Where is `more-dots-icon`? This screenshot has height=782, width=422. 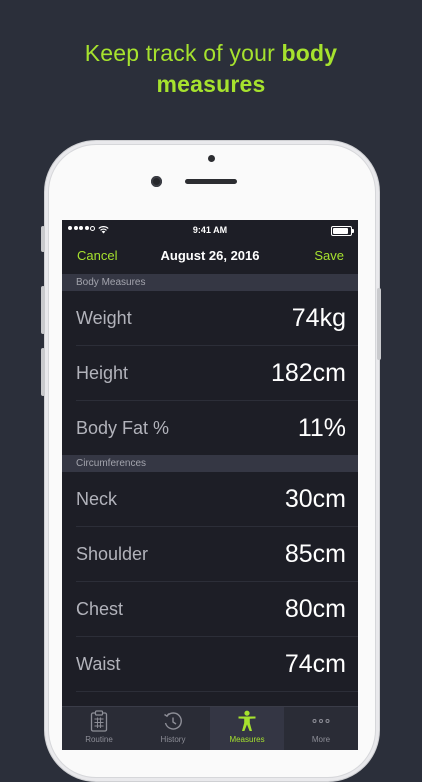 more-dots-icon is located at coordinates (321, 721).